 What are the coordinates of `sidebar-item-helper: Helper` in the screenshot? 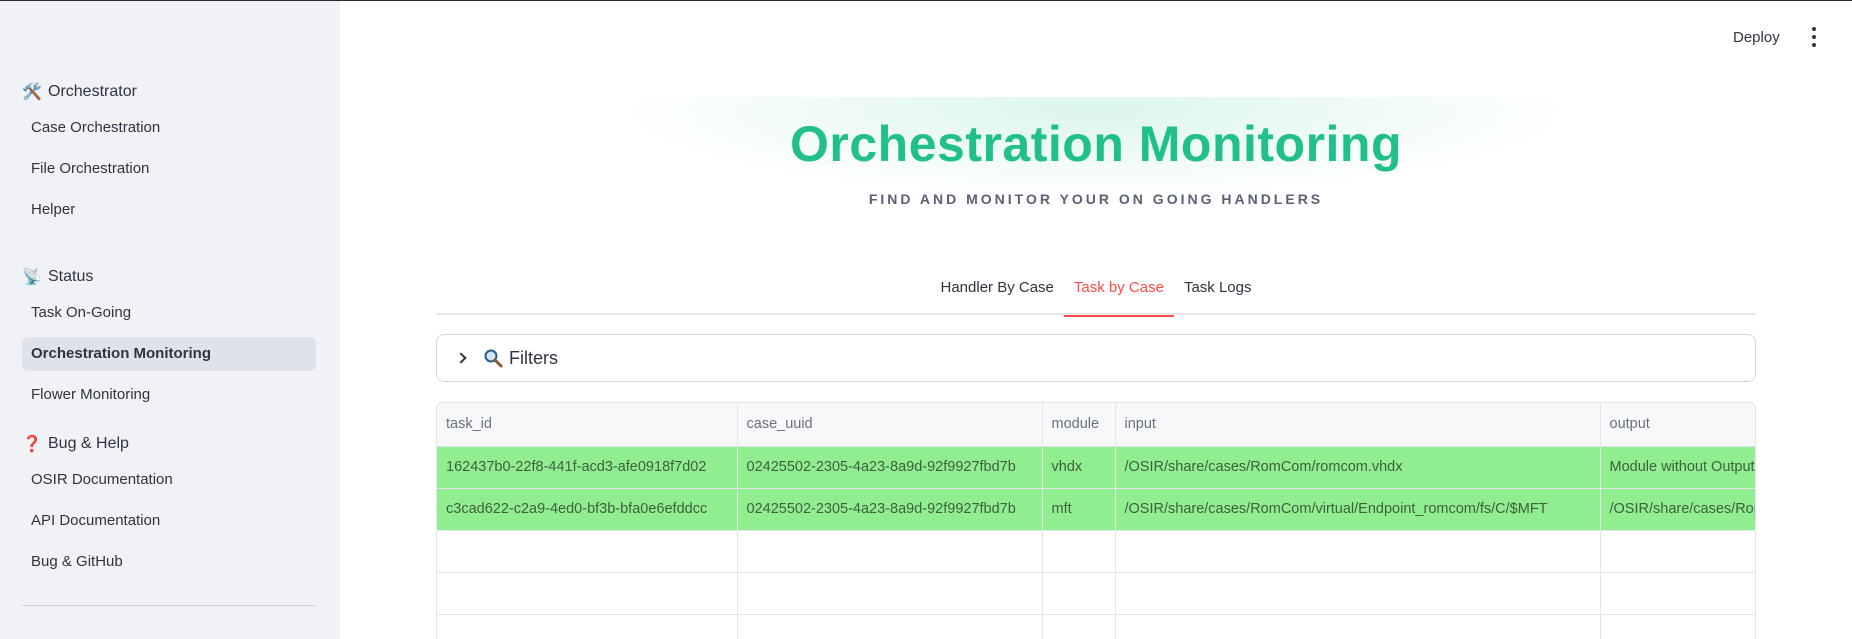 It's located at (169, 210).